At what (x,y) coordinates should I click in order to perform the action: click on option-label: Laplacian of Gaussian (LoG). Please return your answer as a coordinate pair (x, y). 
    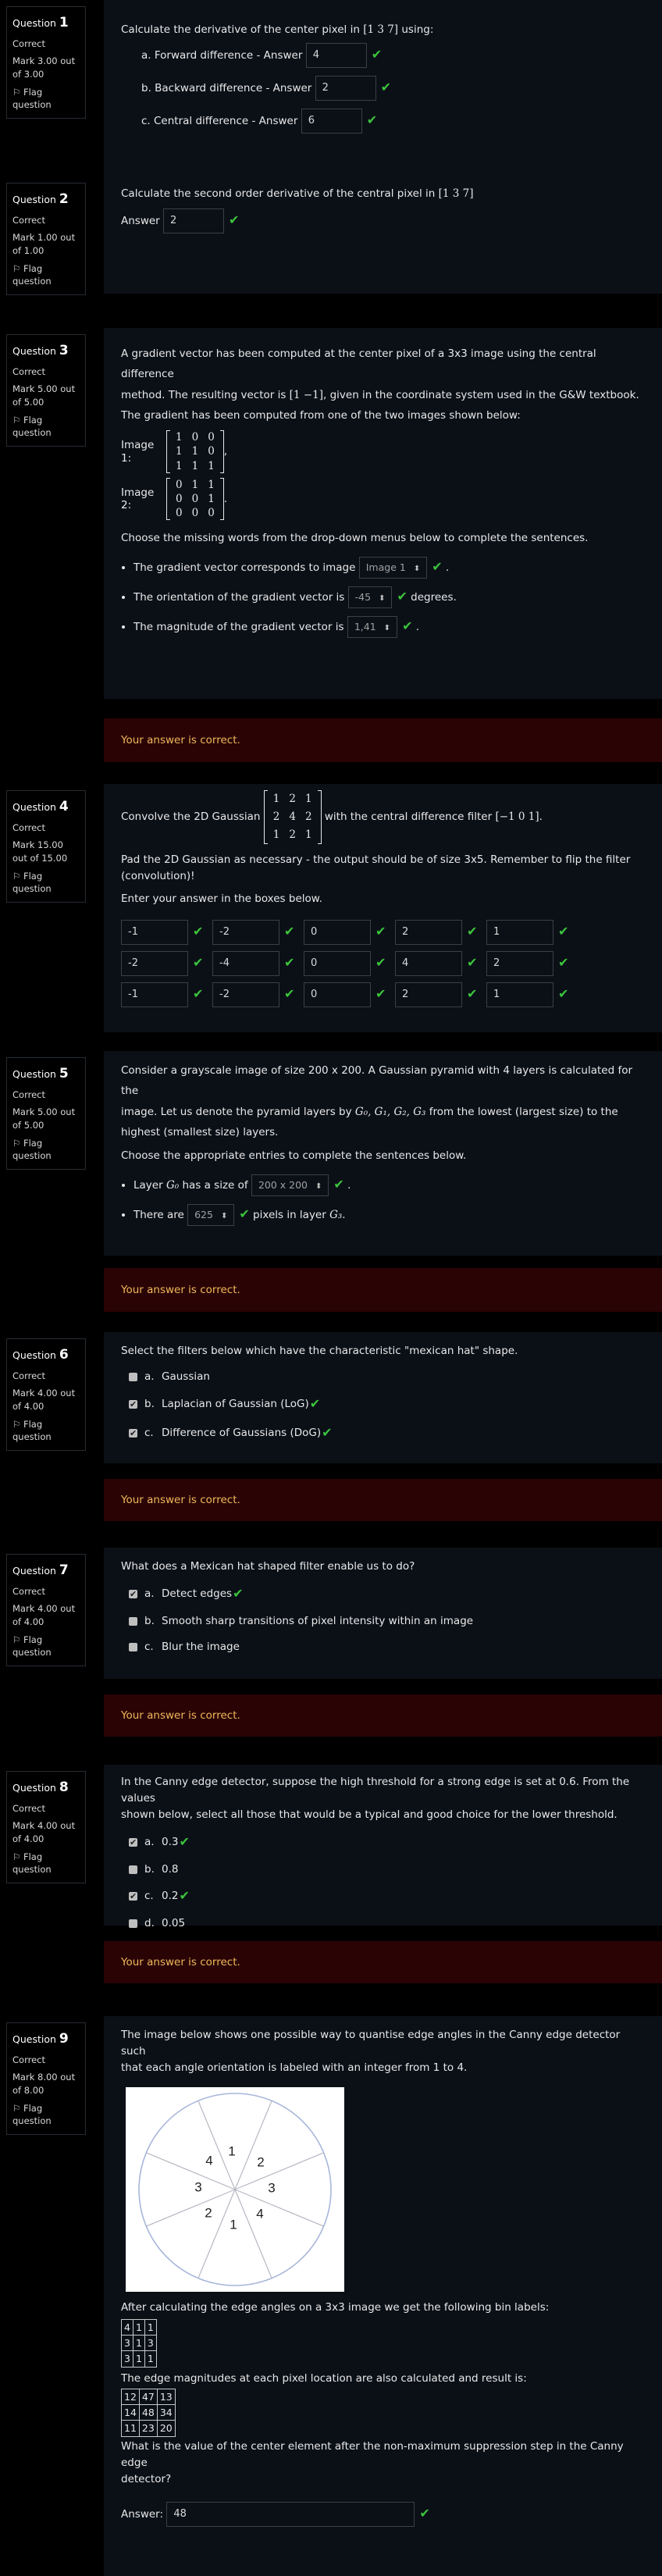
    Looking at the image, I should click on (235, 1403).